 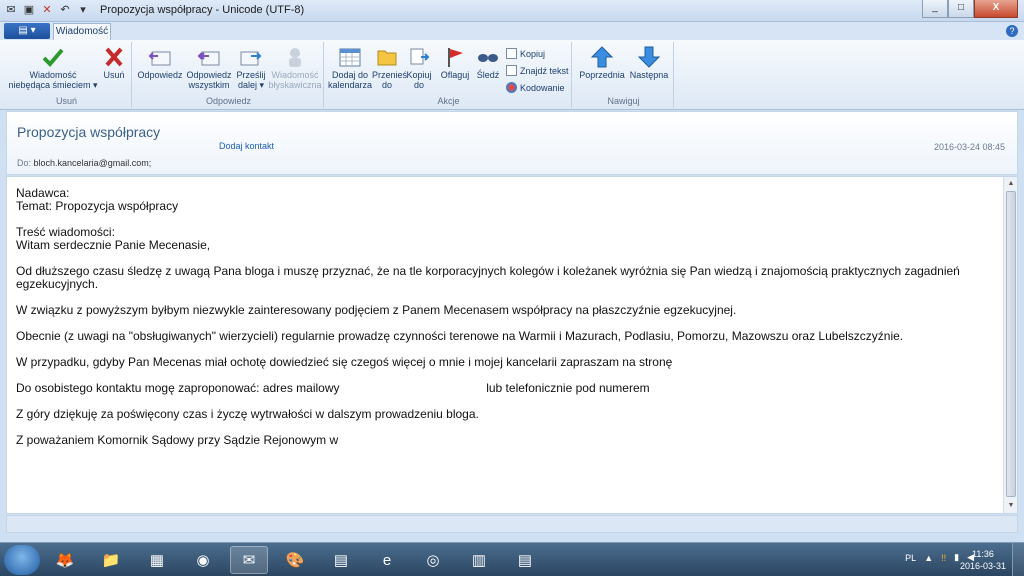 I want to click on ribbon-tabs: ▤ ▾ Wiadomość ?, so click(x=512, y=31).